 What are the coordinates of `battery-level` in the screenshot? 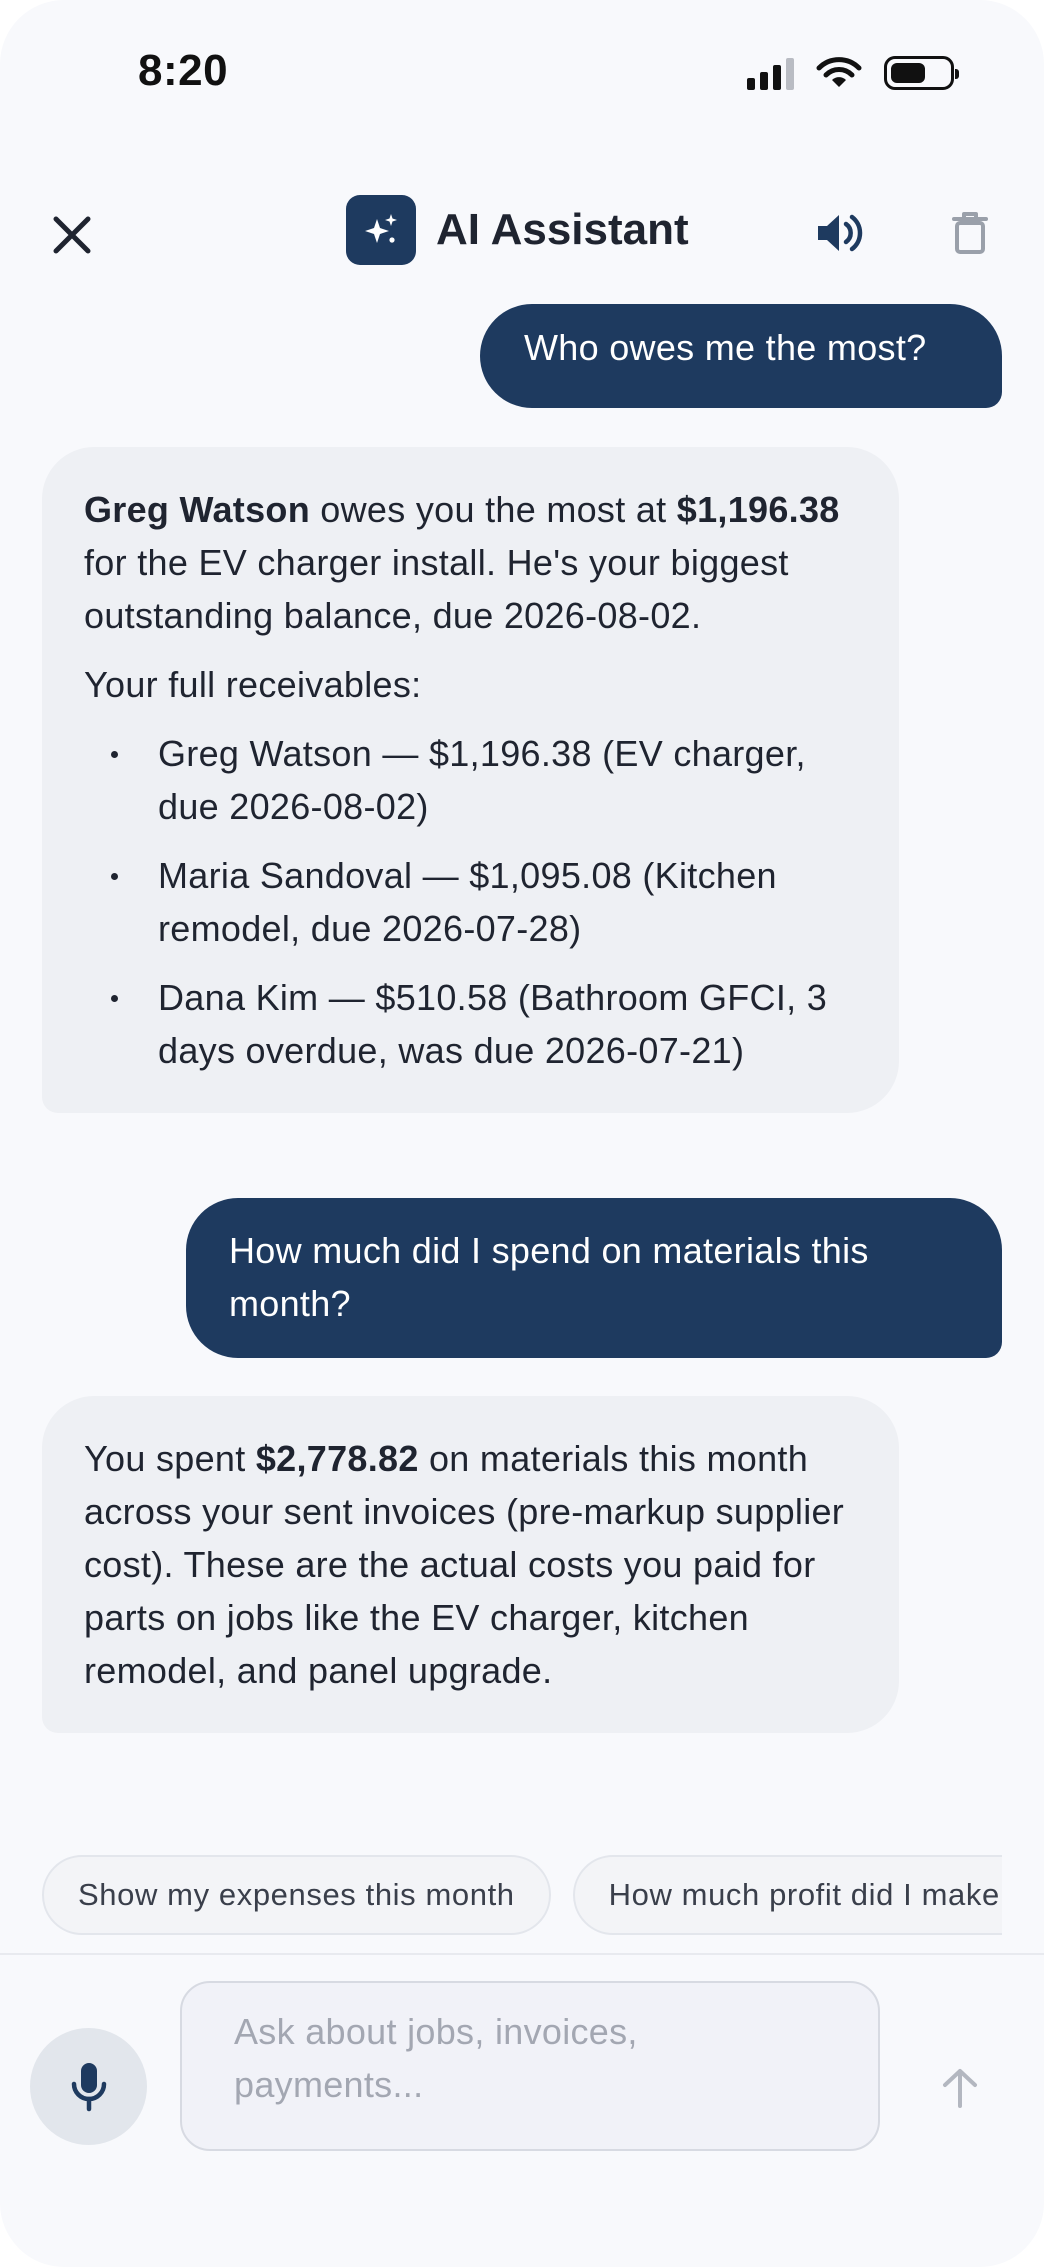 It's located at (908, 73).